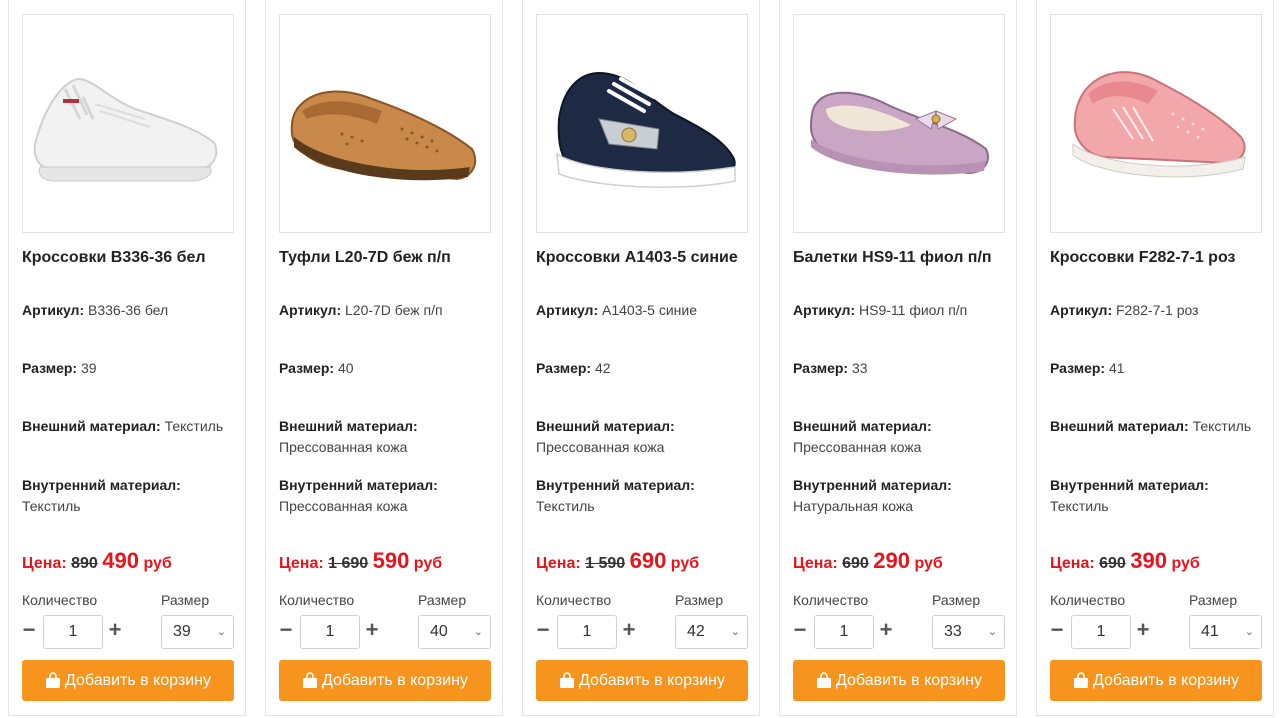 Image resolution: width=1280 pixels, height=718 pixels. Describe the element at coordinates (439, 631) in the screenshot. I see `size-select-value: 40` at that location.